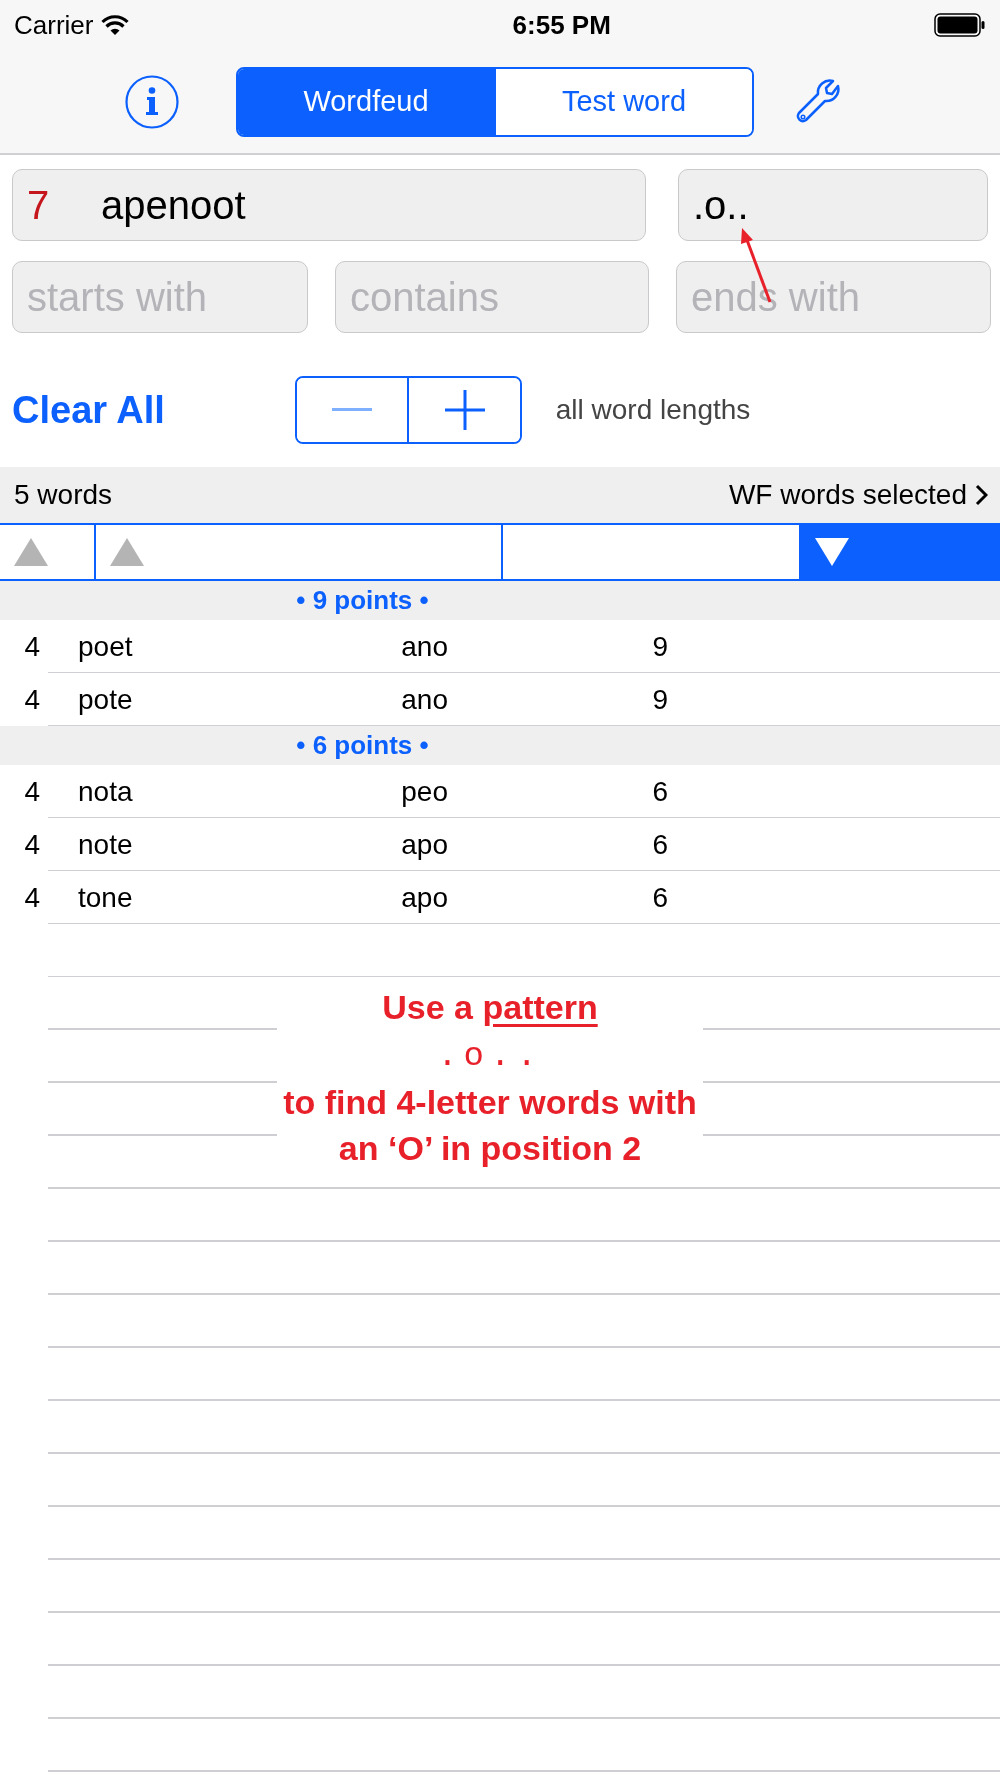 The image size is (1000, 1778). I want to click on clock-time: 6:55 PM, so click(561, 25).